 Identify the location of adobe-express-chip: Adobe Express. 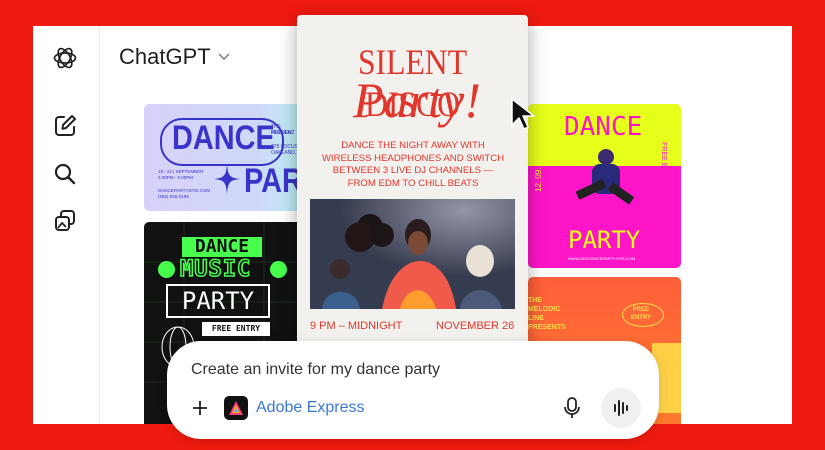
(294, 408).